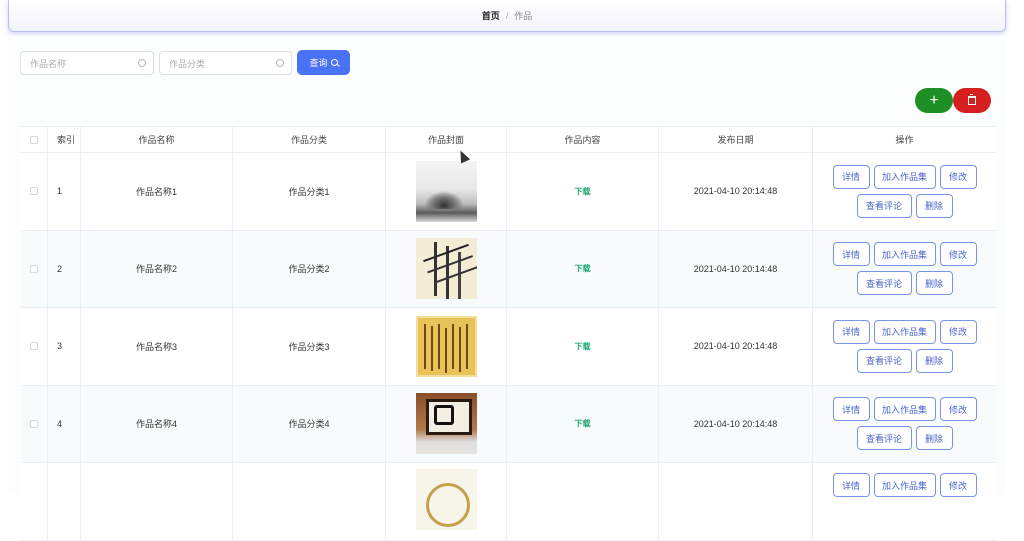 Image resolution: width=1024 pixels, height=541 pixels. What do you see at coordinates (446, 139) in the screenshot?
I see `header-cover: 作品封面` at bounding box center [446, 139].